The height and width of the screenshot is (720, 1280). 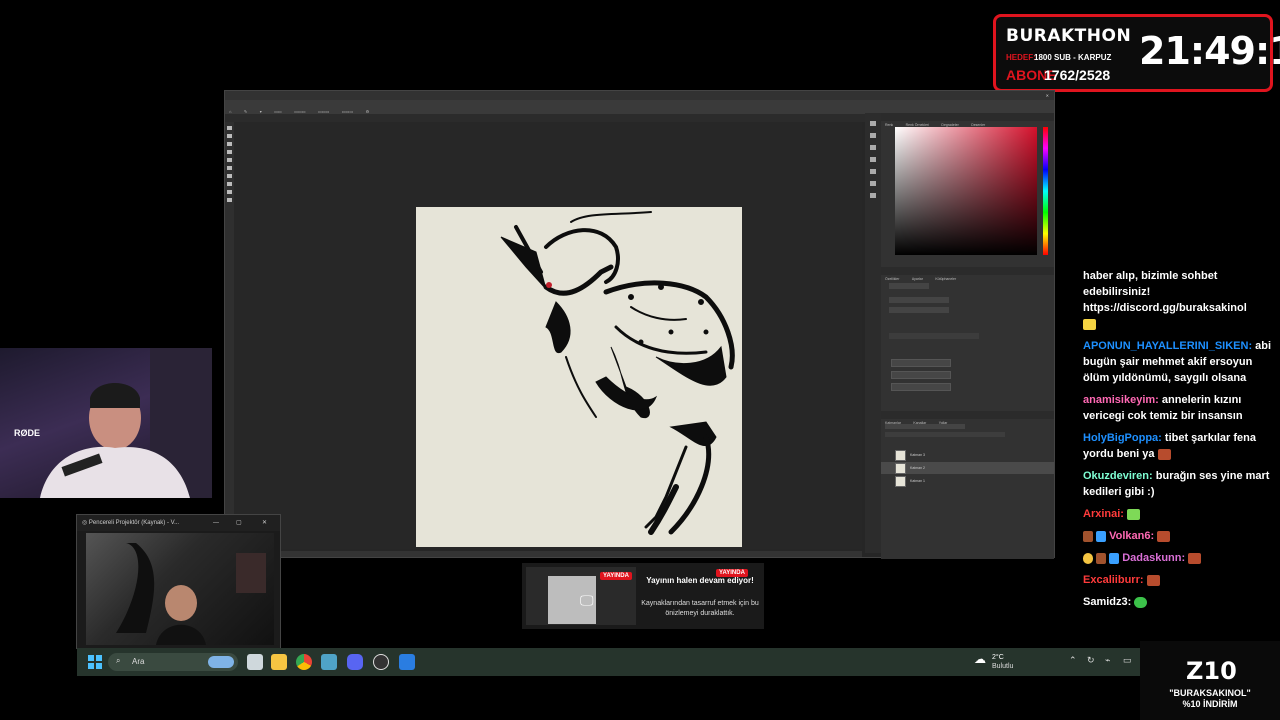 What do you see at coordinates (1103, 514) in the screenshot?
I see `chat-username: Arxinai:` at bounding box center [1103, 514].